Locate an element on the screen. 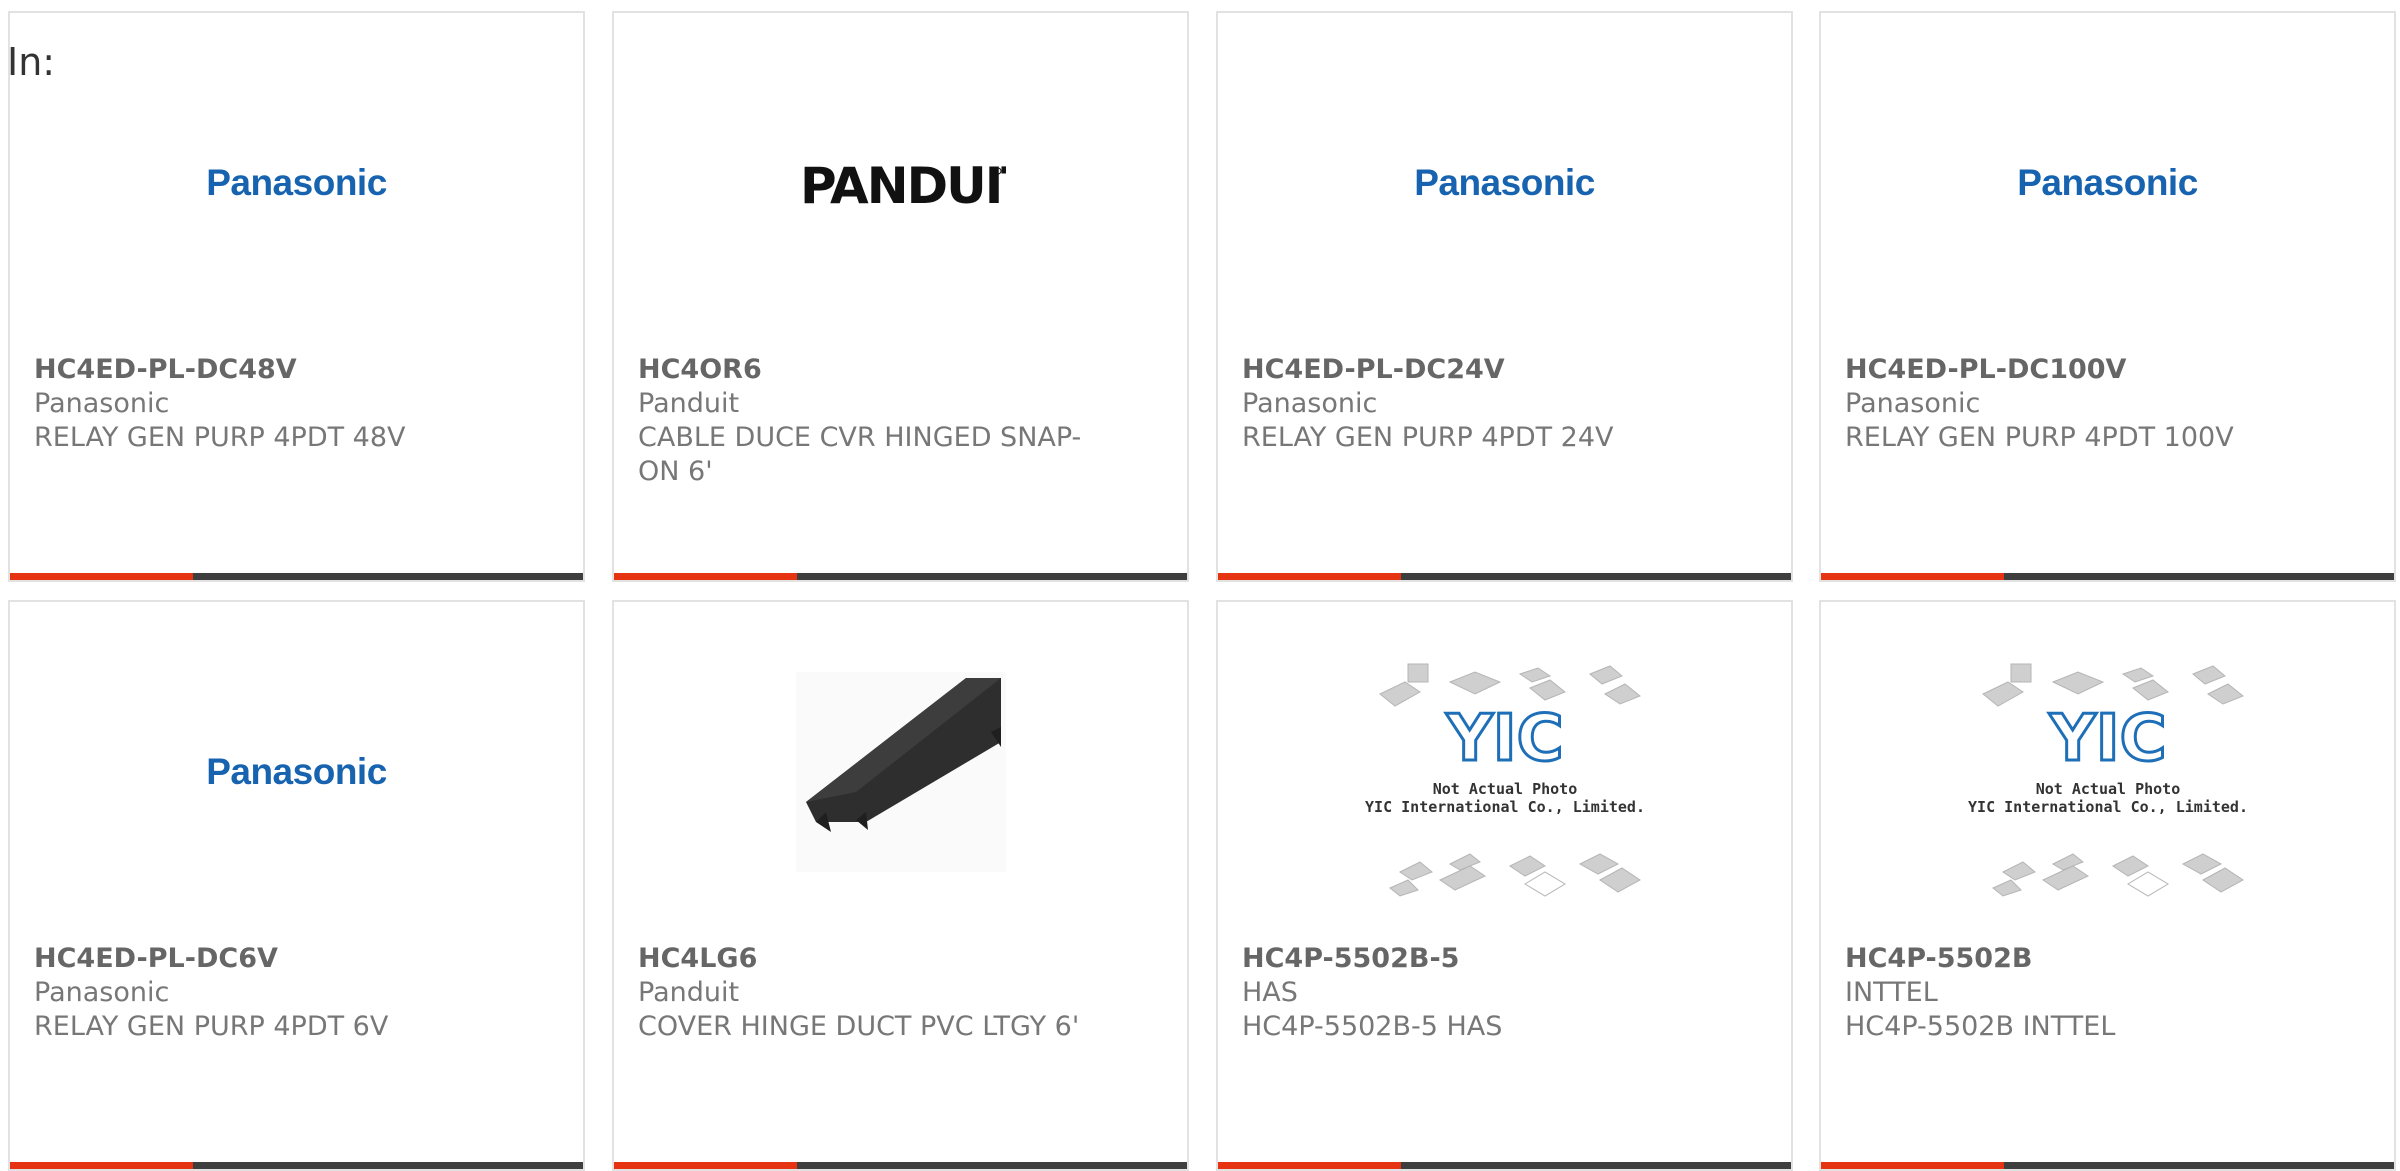  description: RELAY GEN PURP 4PDT 24V is located at coordinates (1428, 437).